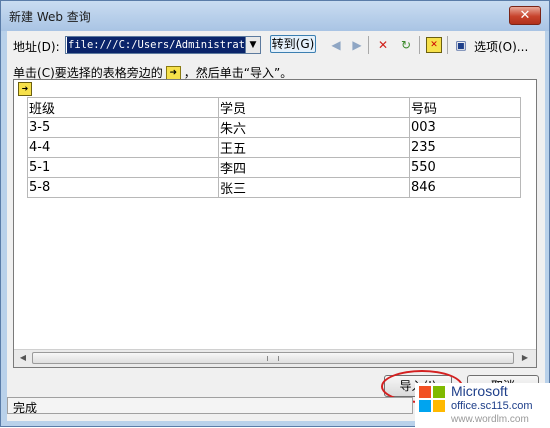  What do you see at coordinates (293, 44) in the screenshot?
I see `go-button: 转到(G)` at bounding box center [293, 44].